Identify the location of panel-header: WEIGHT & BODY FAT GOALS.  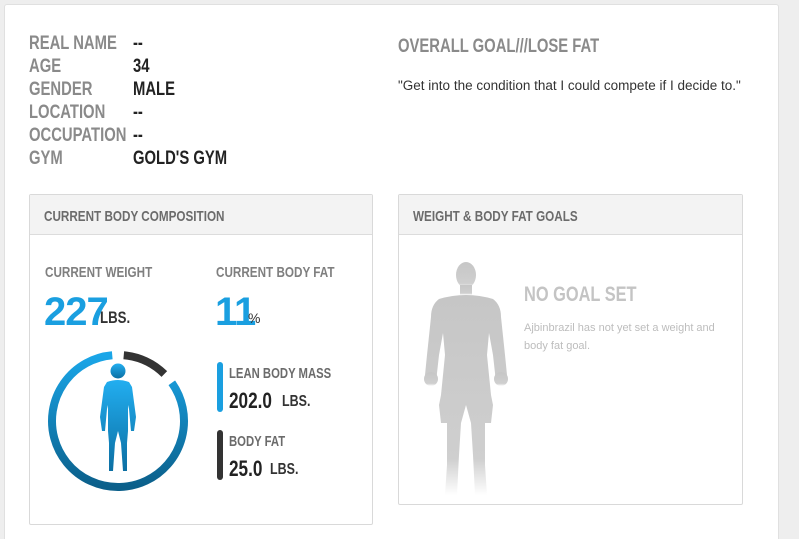
(570, 215).